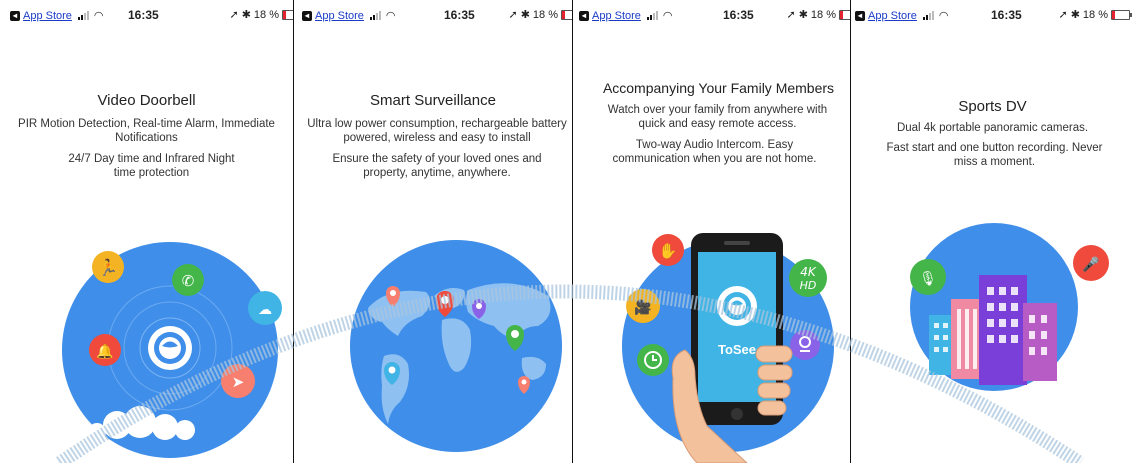  I want to click on cloud-icon: ☁, so click(265, 308).